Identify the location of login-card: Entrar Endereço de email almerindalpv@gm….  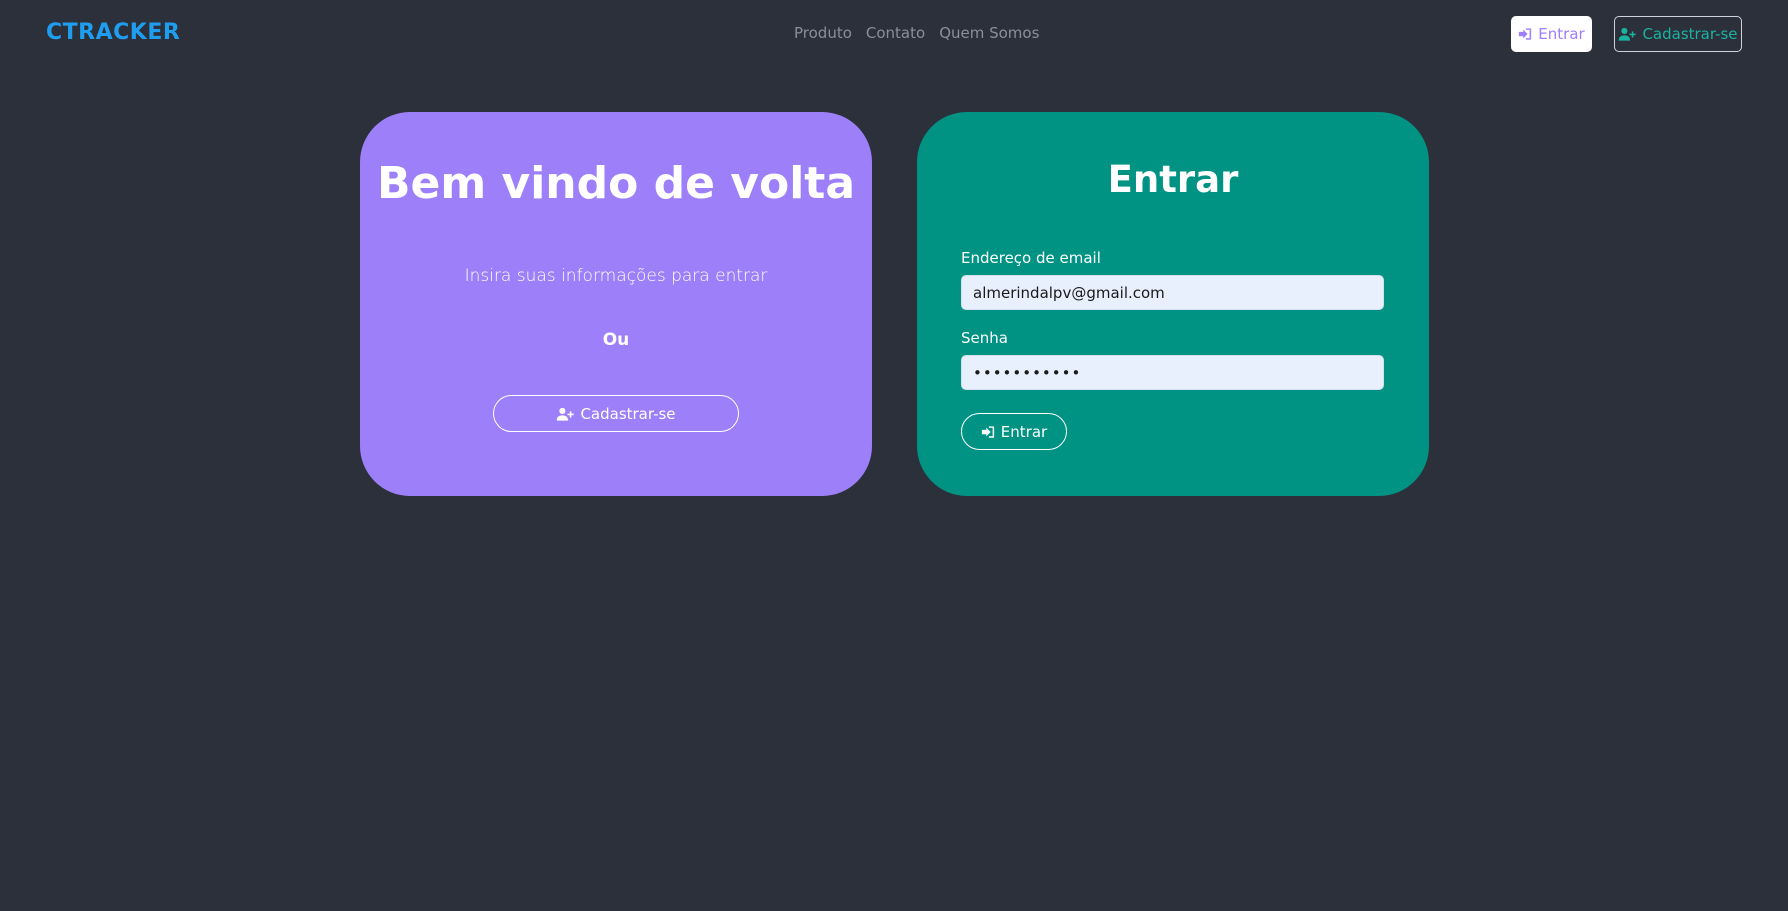
(1173, 304).